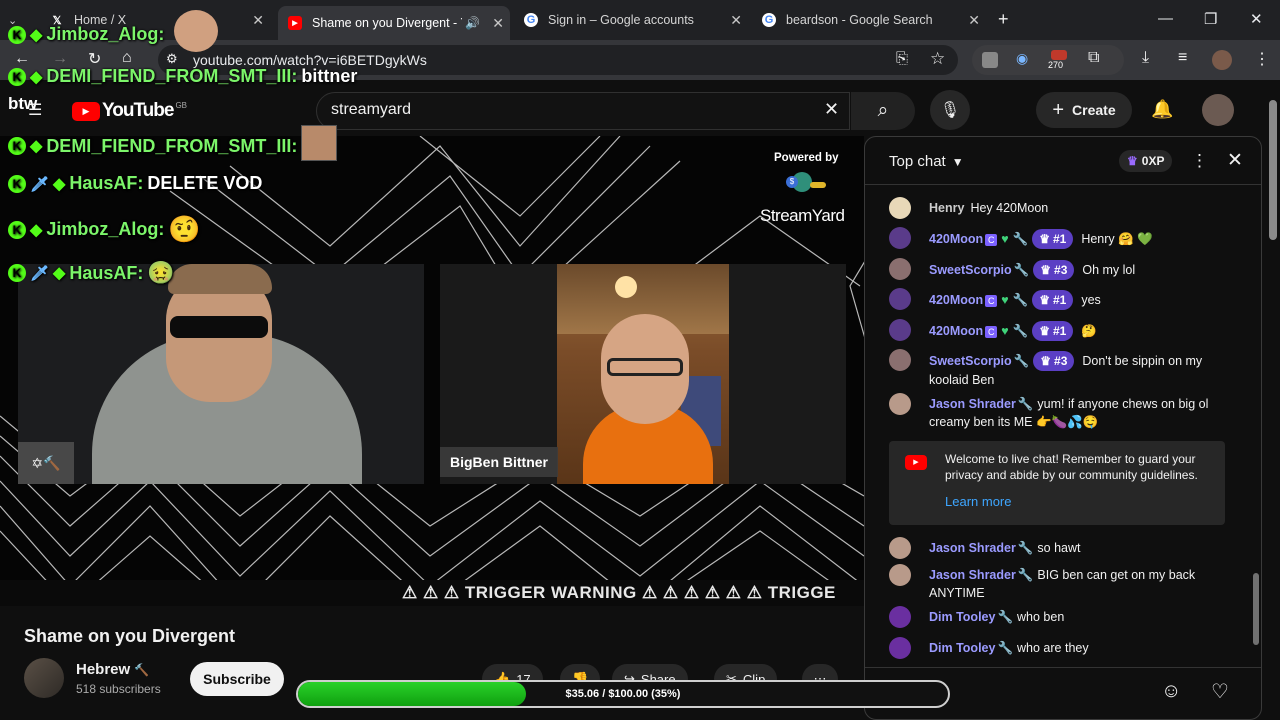 The height and width of the screenshot is (720, 1280). I want to click on hamburger-menu-icon: ☰, so click(35, 110).